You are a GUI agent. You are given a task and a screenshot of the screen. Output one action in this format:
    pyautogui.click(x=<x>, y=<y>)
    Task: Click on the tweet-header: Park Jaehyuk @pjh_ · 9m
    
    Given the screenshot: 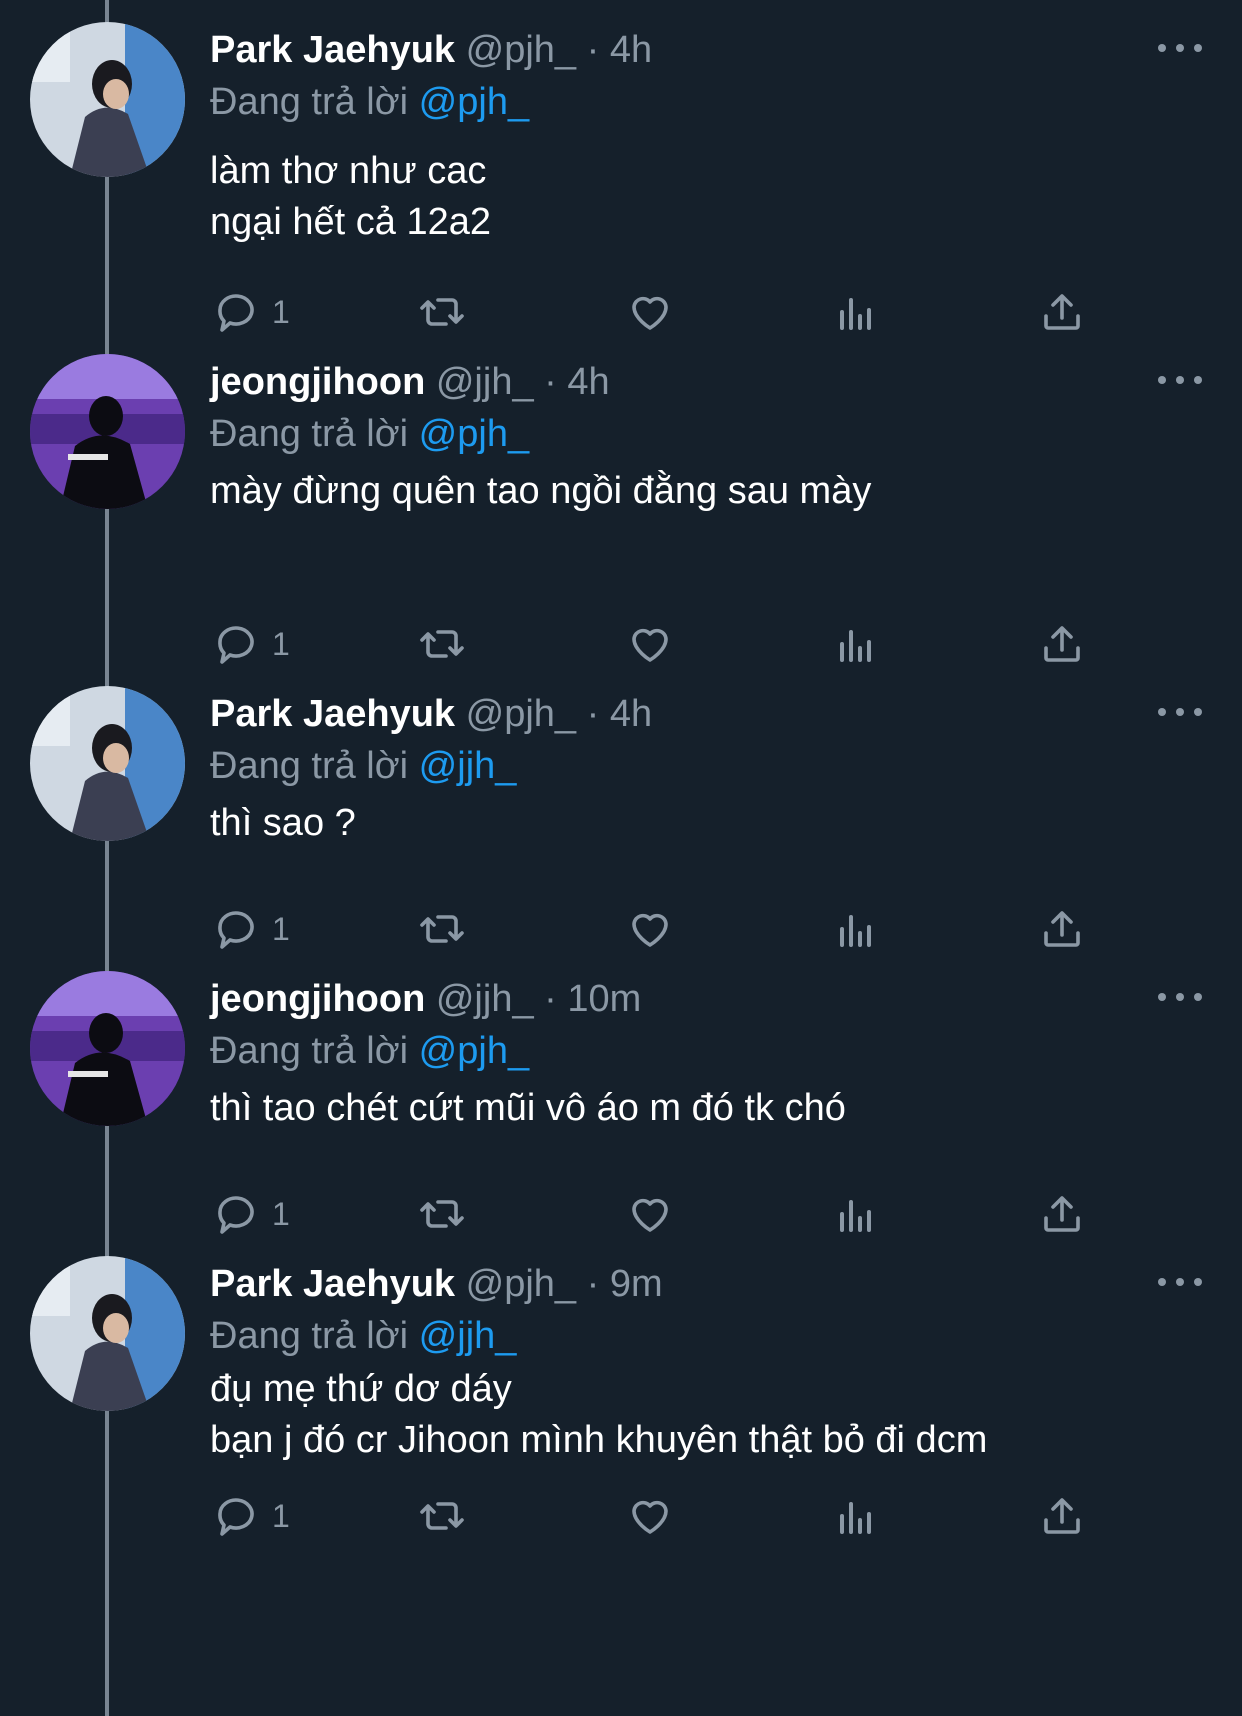 What is the action you would take?
    pyautogui.click(x=436, y=1284)
    